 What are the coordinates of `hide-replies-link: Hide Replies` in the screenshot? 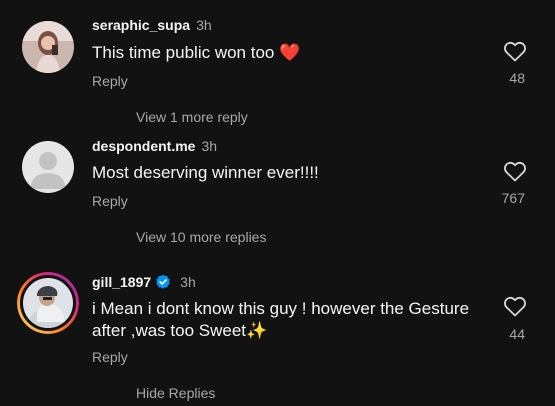 It's located at (175, 393).